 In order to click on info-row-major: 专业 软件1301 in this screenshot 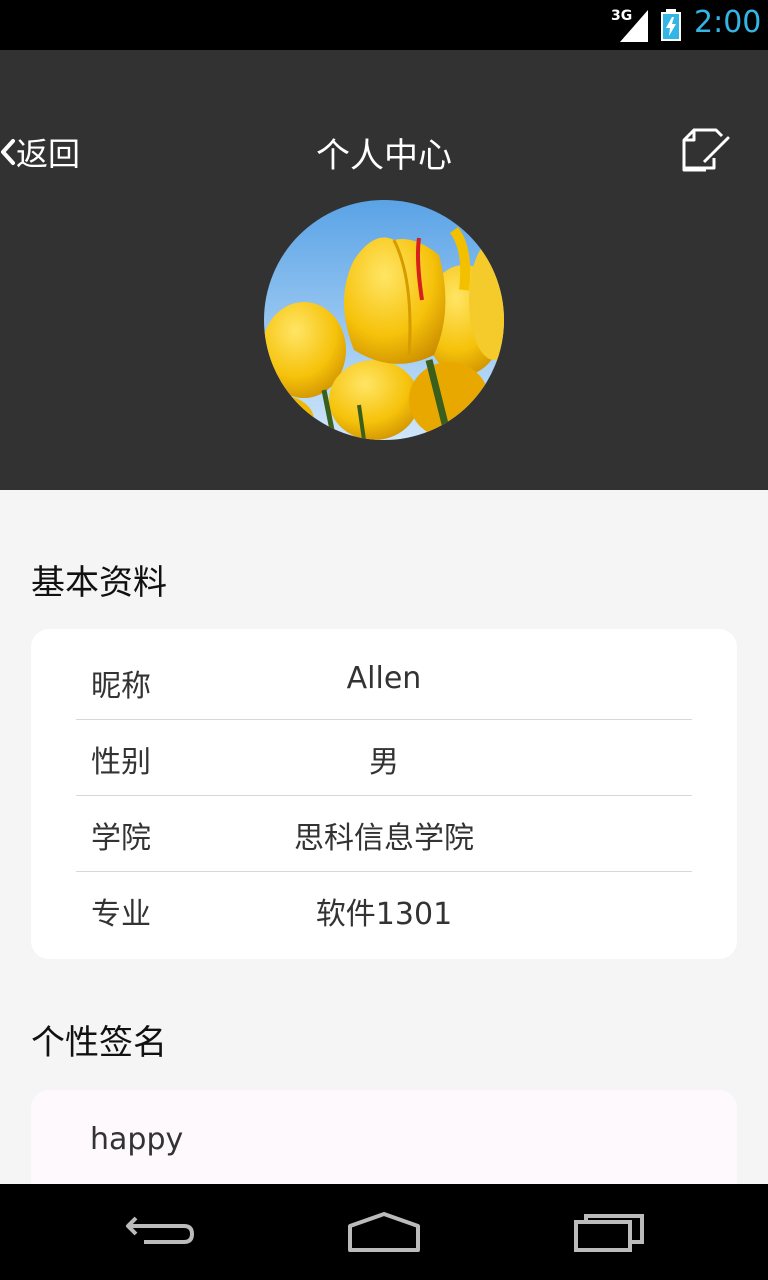, I will do `click(384, 909)`.